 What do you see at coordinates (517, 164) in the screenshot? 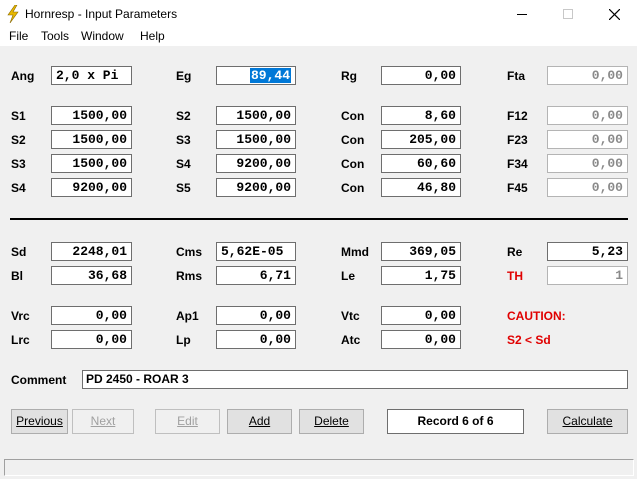
I see `f34-label: F34` at bounding box center [517, 164].